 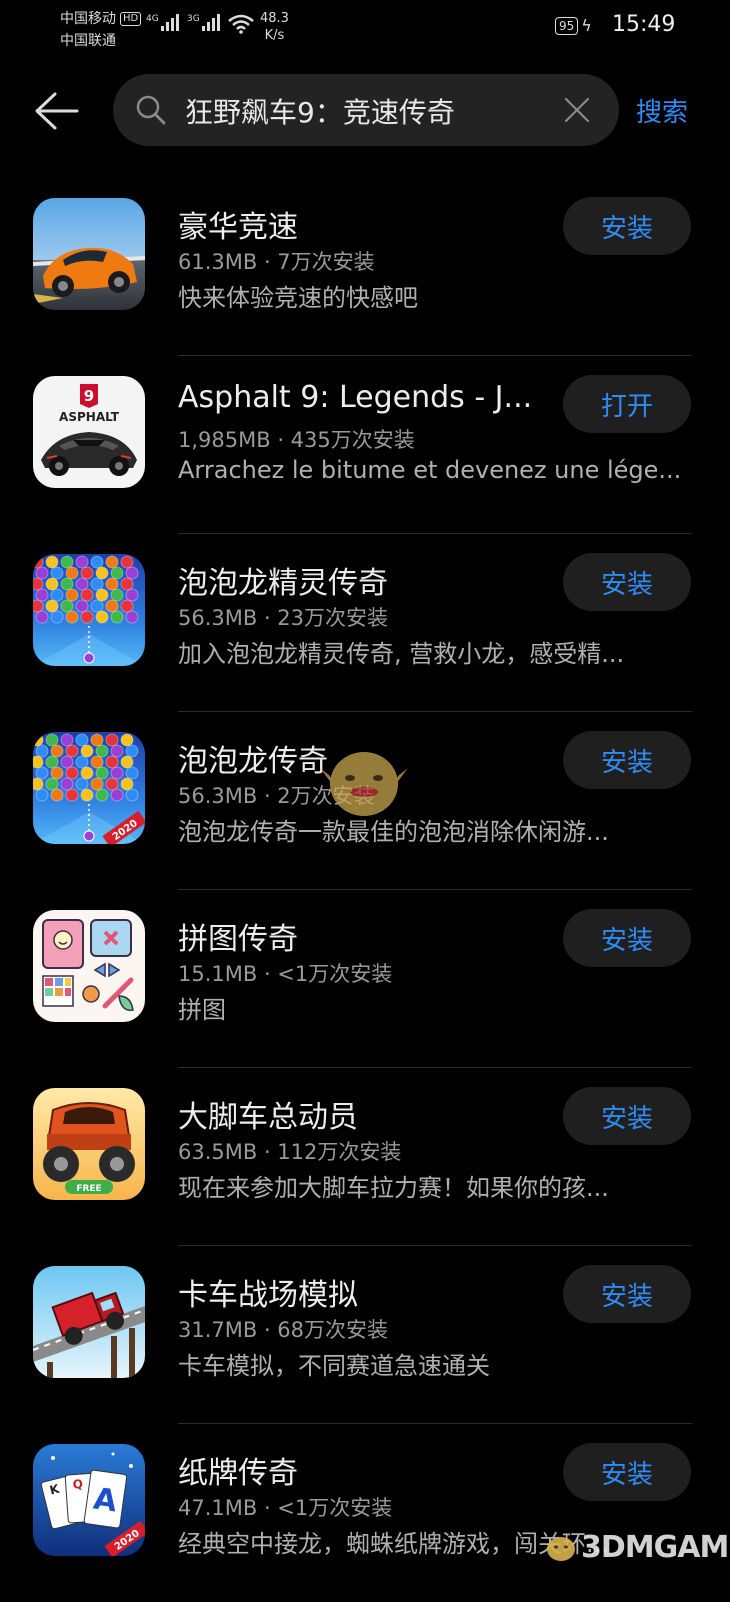 I want to click on app-name: 泡泡龙精灵传奇, so click(x=283, y=583).